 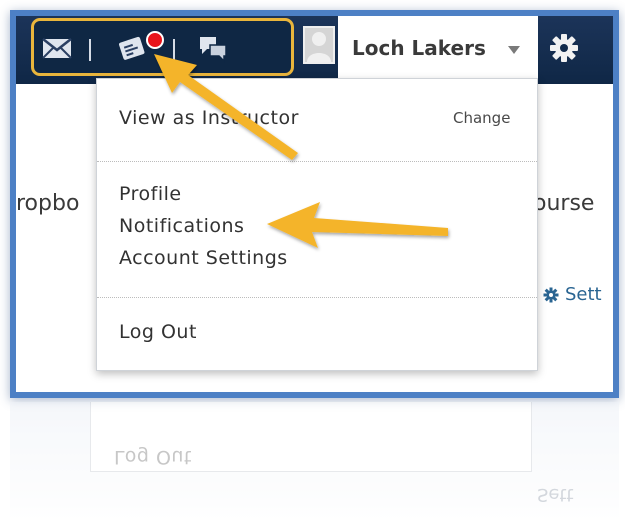 I want to click on avatar, so click(x=319, y=45).